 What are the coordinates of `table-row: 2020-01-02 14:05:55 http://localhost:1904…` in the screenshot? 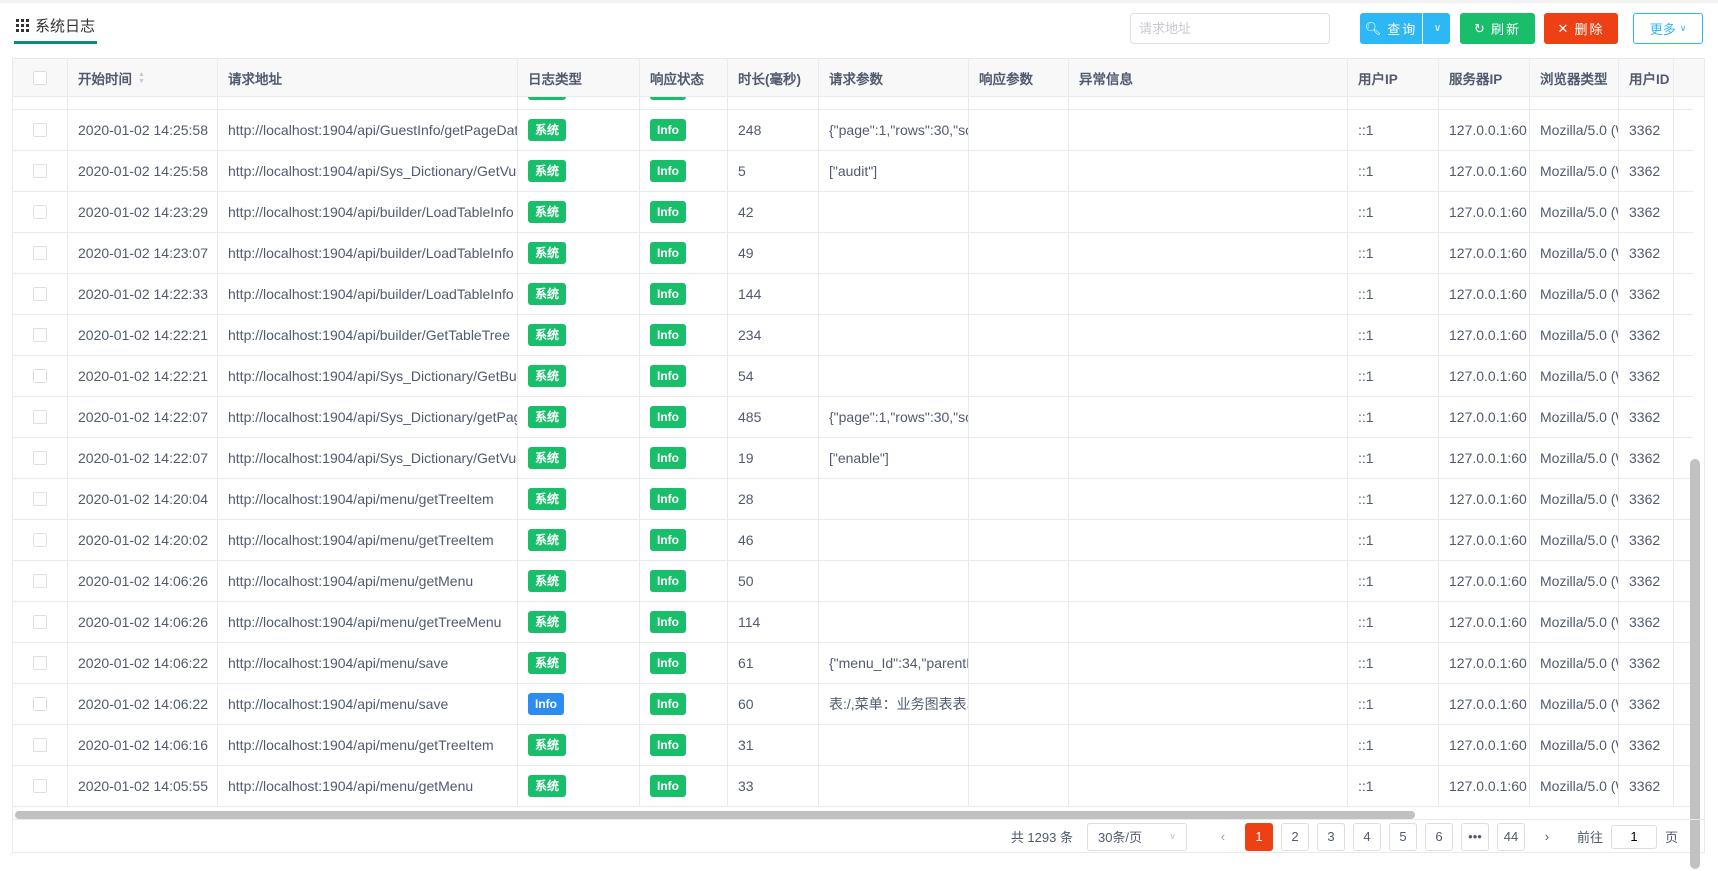 It's located at (853, 786).